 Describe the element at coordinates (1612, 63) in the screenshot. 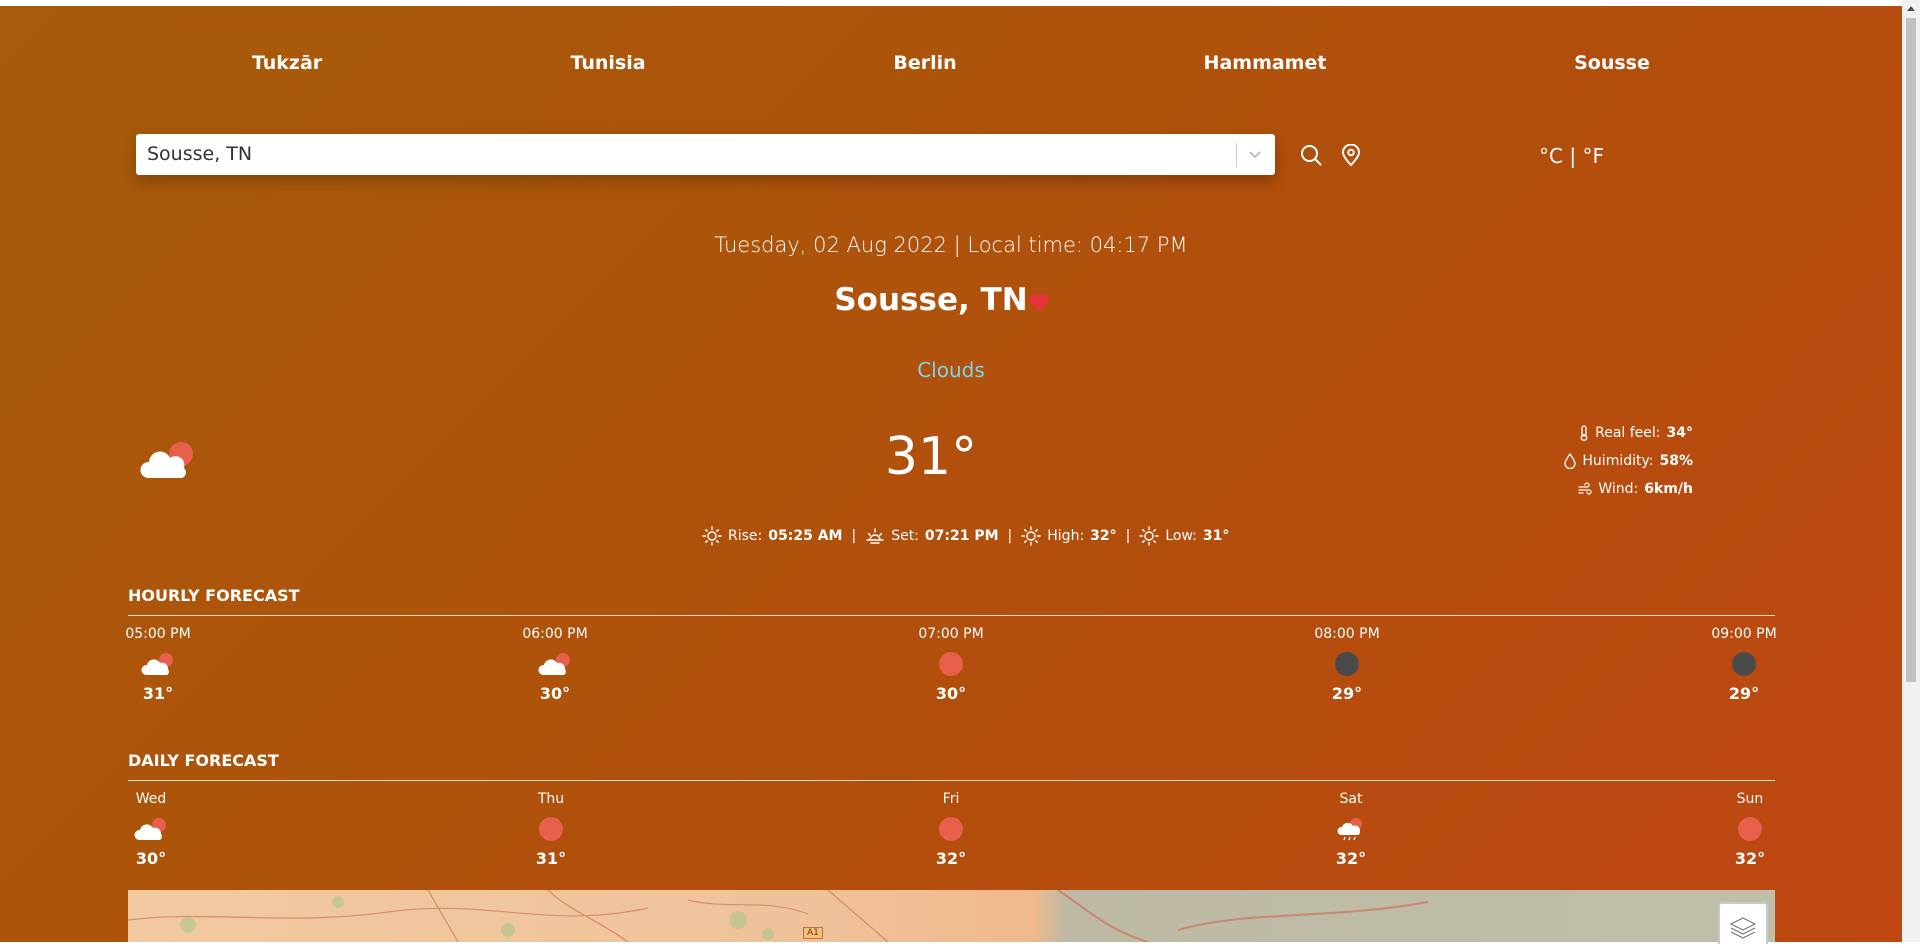

I see `nav-link-sousse: Sousse` at that location.